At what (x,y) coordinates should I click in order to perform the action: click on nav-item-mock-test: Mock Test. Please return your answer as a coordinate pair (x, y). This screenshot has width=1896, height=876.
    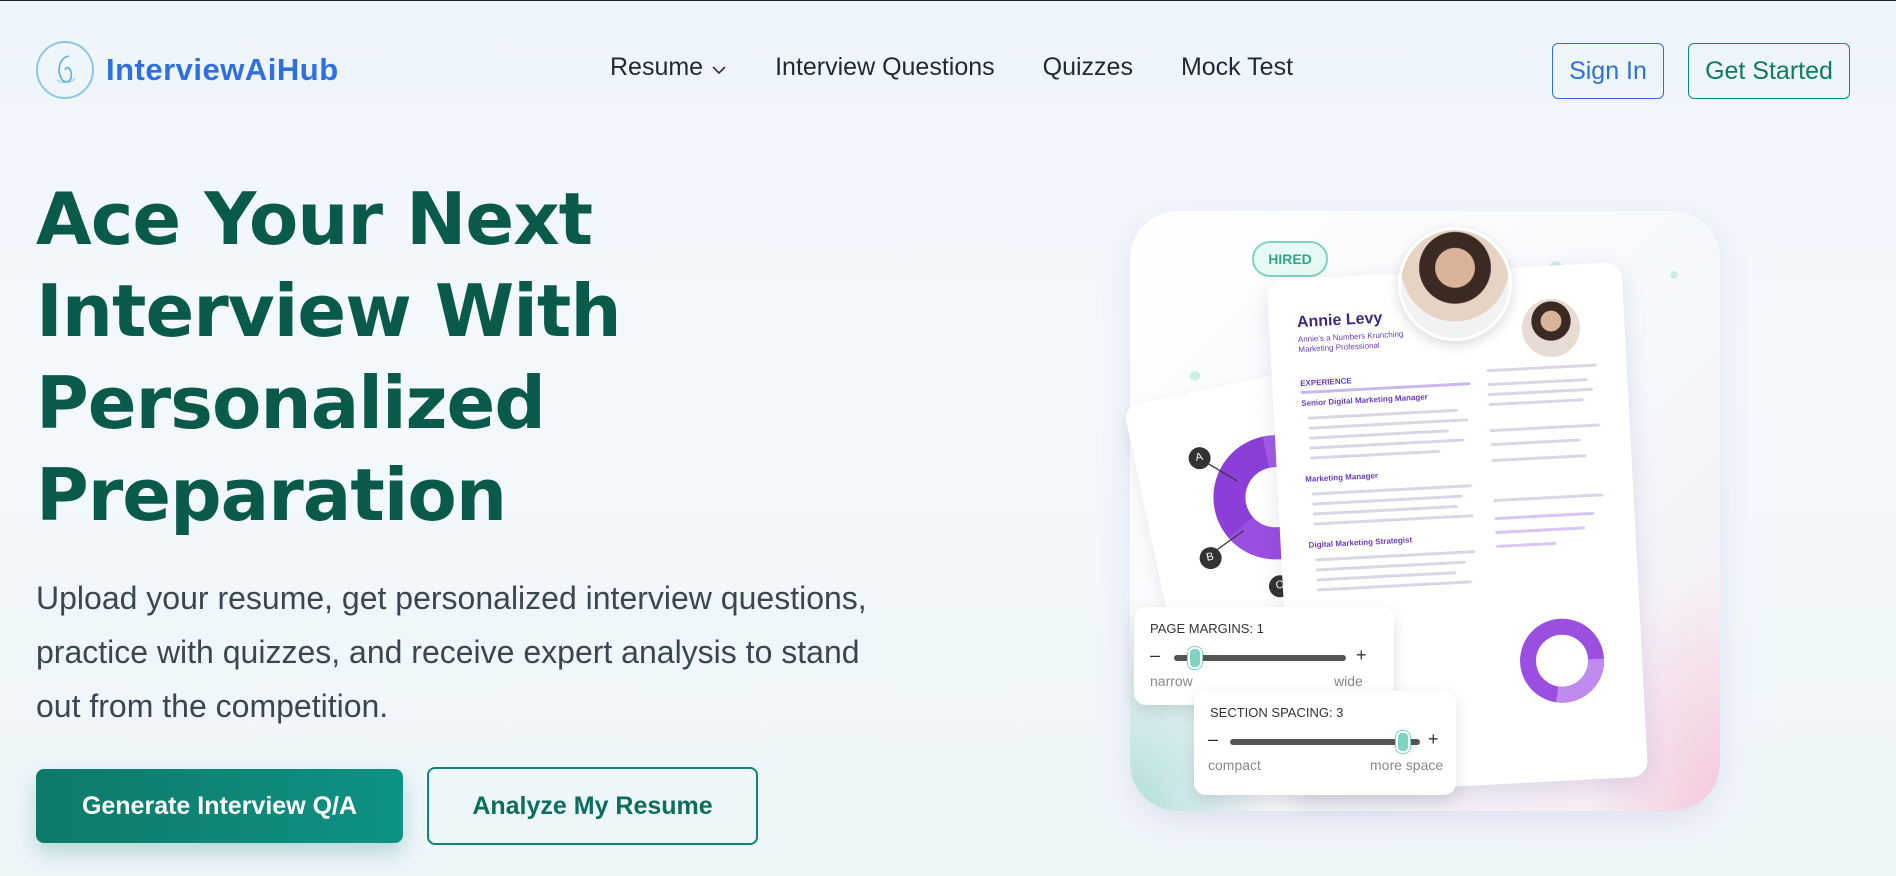
    Looking at the image, I should click on (1237, 67).